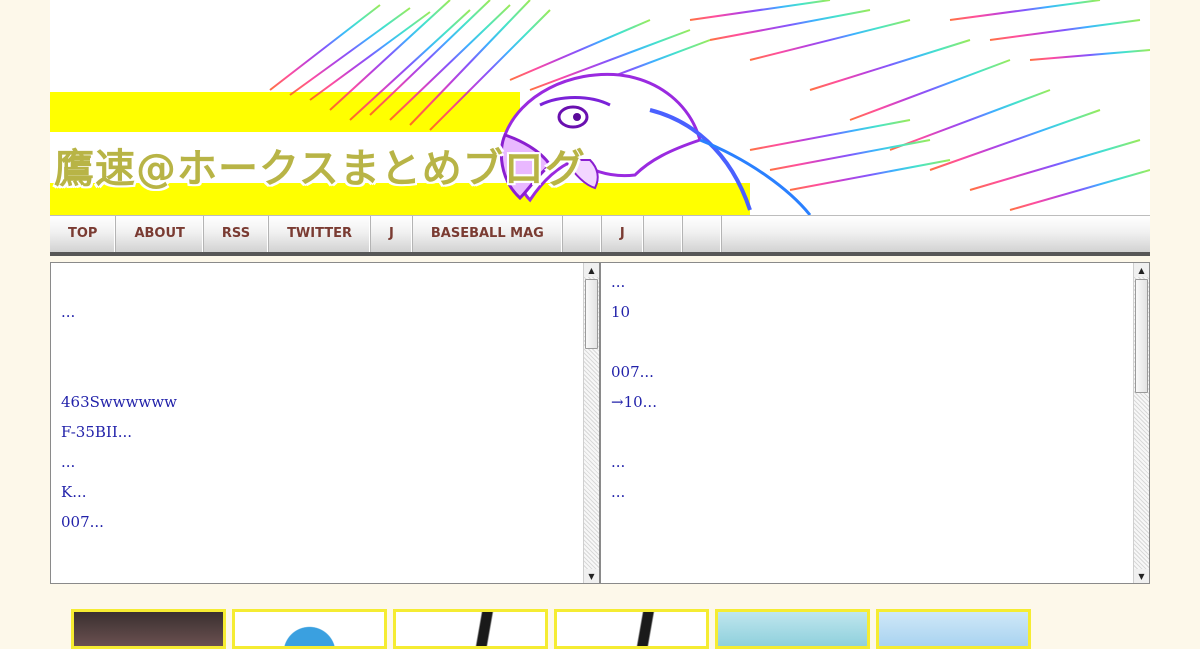 Image resolution: width=1200 pixels, height=649 pixels. I want to click on left-scrollbar: ▲ ▼, so click(591, 423).